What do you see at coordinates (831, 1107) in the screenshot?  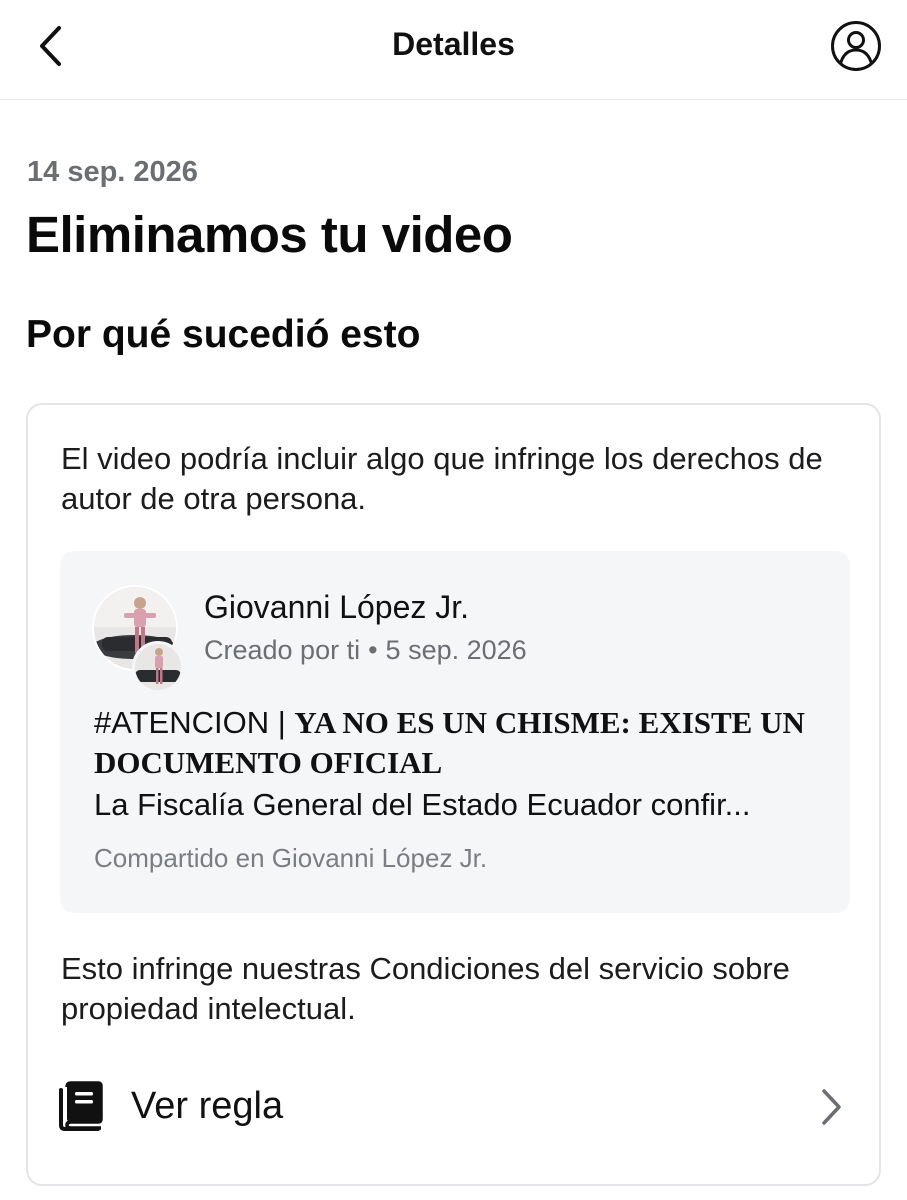 I see `chevron-right-icon` at bounding box center [831, 1107].